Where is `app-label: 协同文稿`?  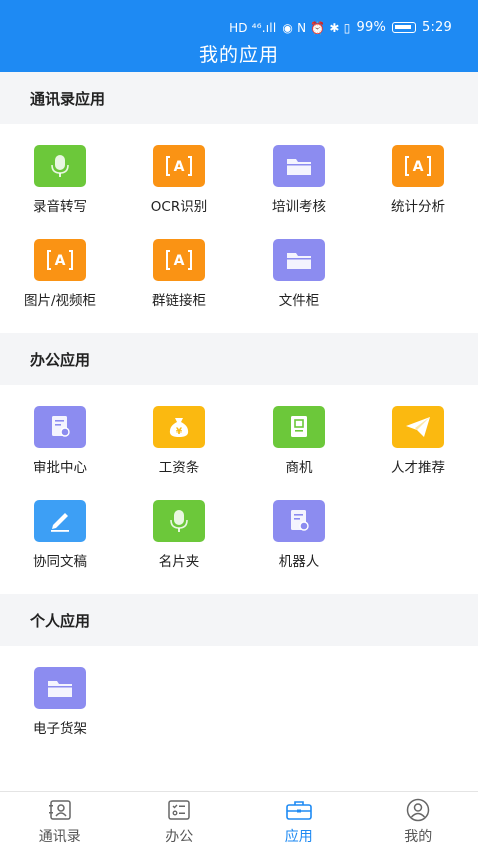 app-label: 协同文稿 is located at coordinates (60, 560).